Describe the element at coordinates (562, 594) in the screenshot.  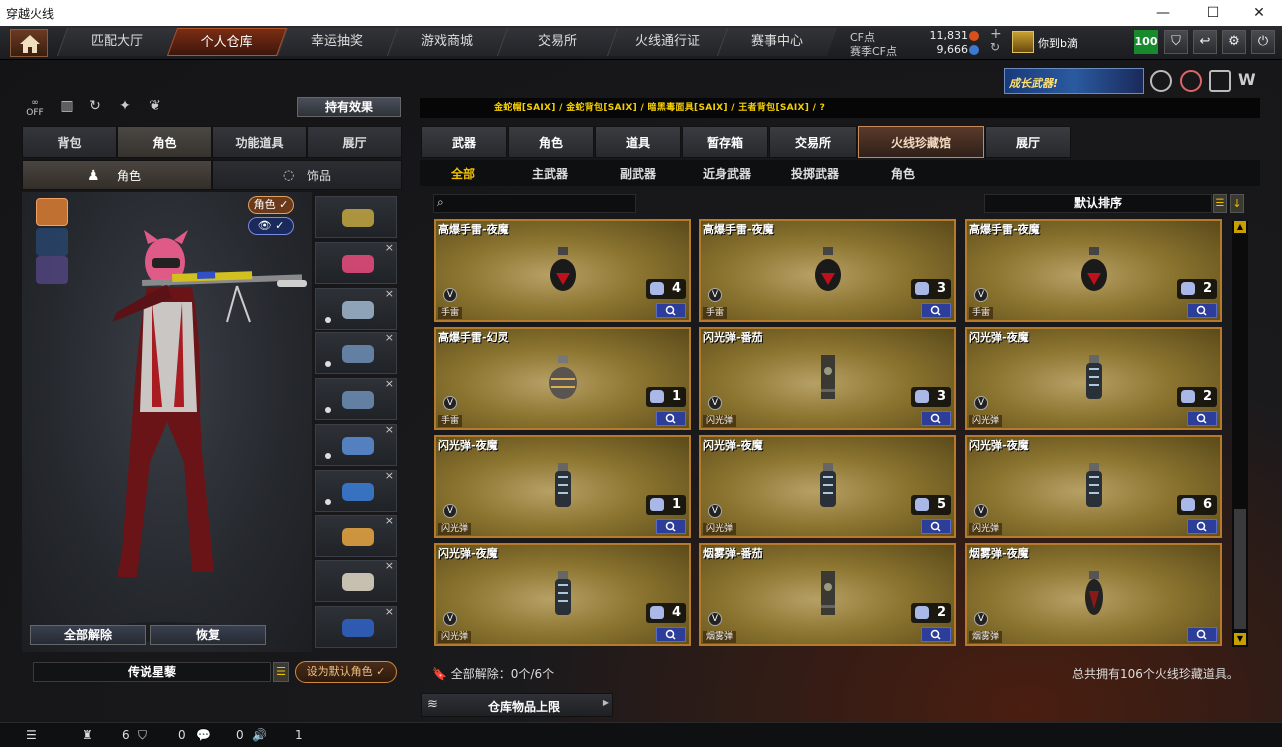
I see `item-card: 闪光弹-夜魔 V 闪光弹 4` at that location.